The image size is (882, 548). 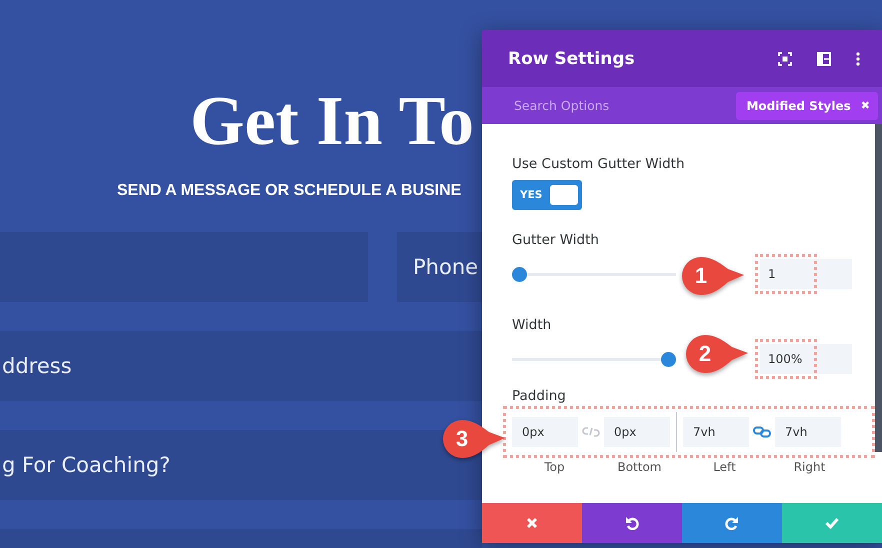 What do you see at coordinates (599, 164) in the screenshot?
I see `option-label: Use Custom Gutter Width` at bounding box center [599, 164].